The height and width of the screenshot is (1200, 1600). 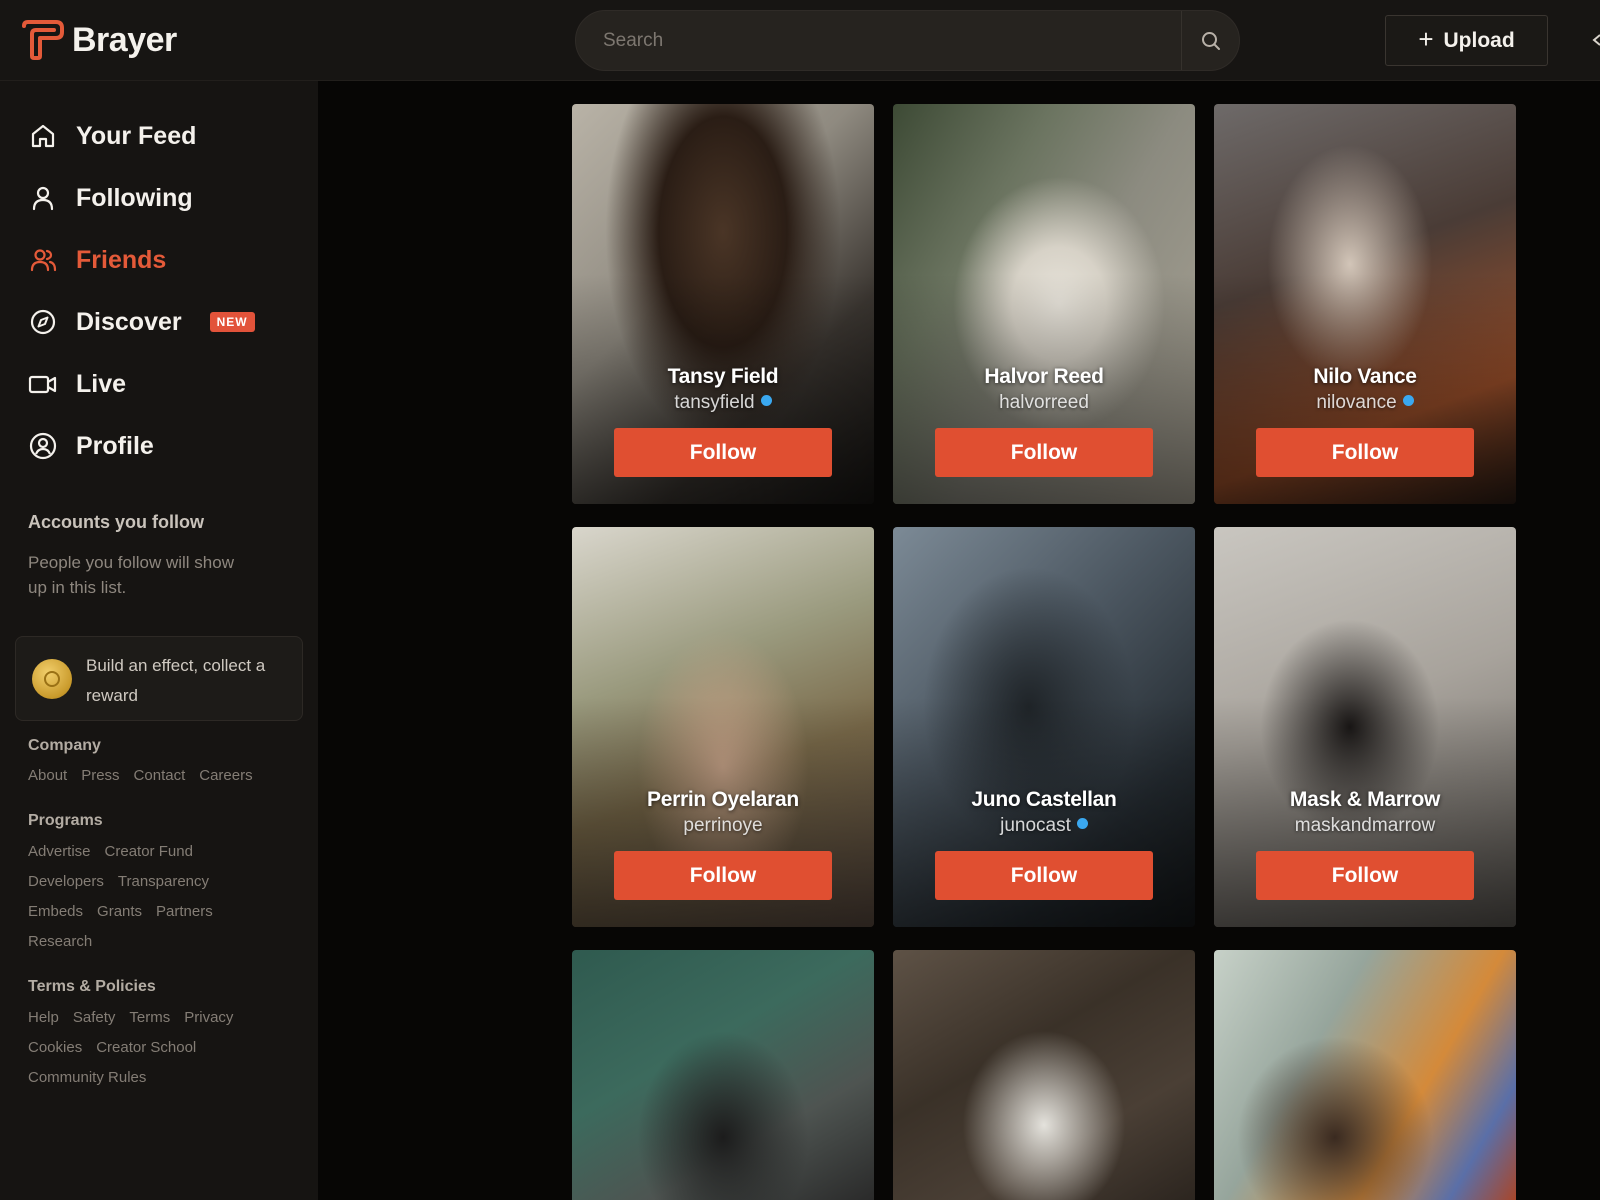 I want to click on user-icon, so click(x=43, y=198).